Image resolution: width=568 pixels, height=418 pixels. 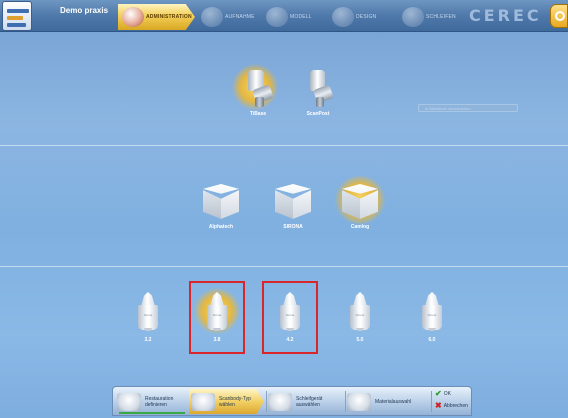 I want to click on workflow-step-label: Materialauswahl, so click(x=393, y=401).